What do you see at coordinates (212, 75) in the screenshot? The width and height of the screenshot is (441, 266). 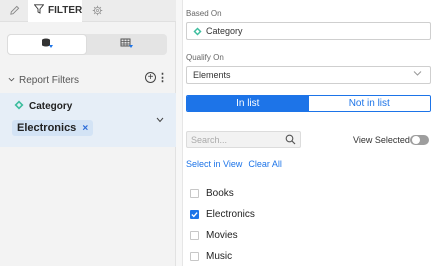 I see `qualify-on-value: Elements` at bounding box center [212, 75].